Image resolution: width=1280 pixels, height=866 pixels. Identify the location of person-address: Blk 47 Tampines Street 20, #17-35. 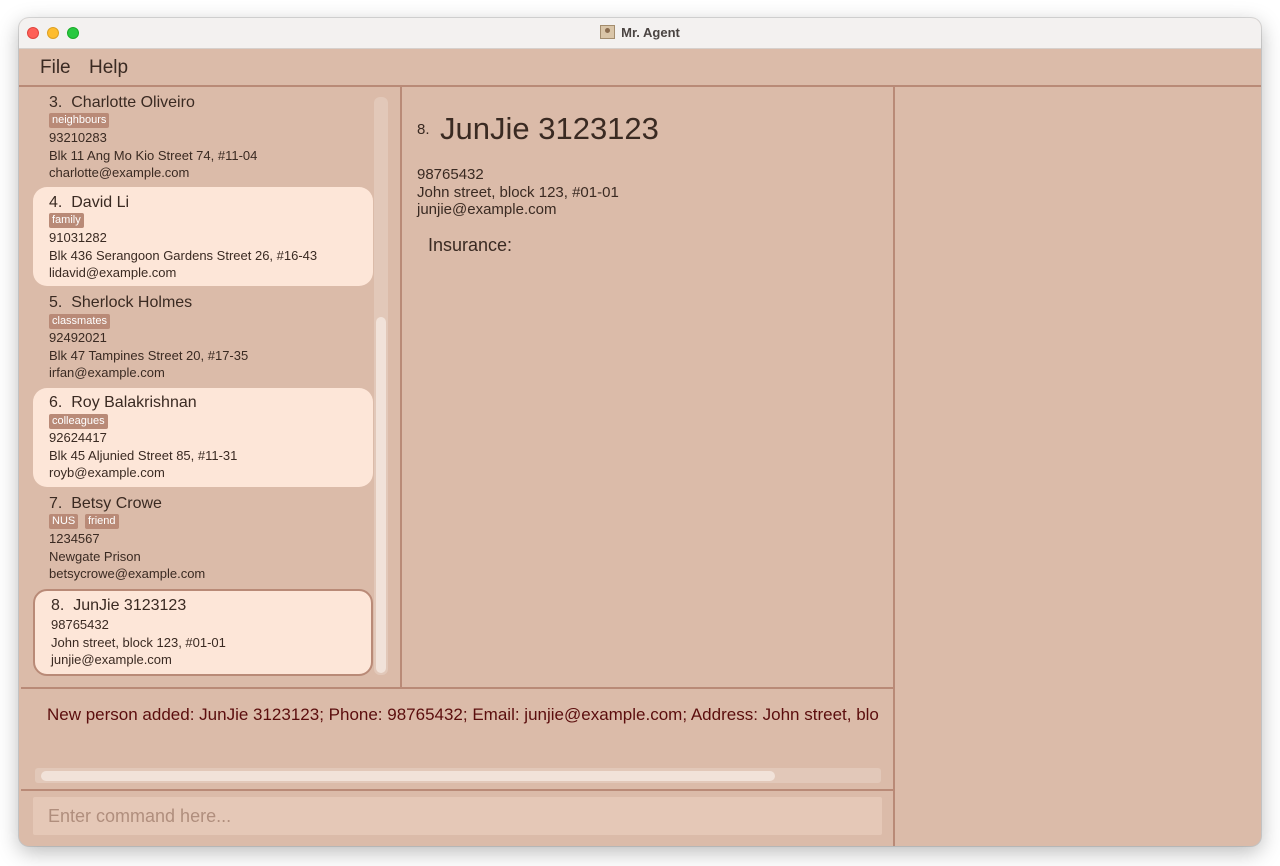
(149, 355).